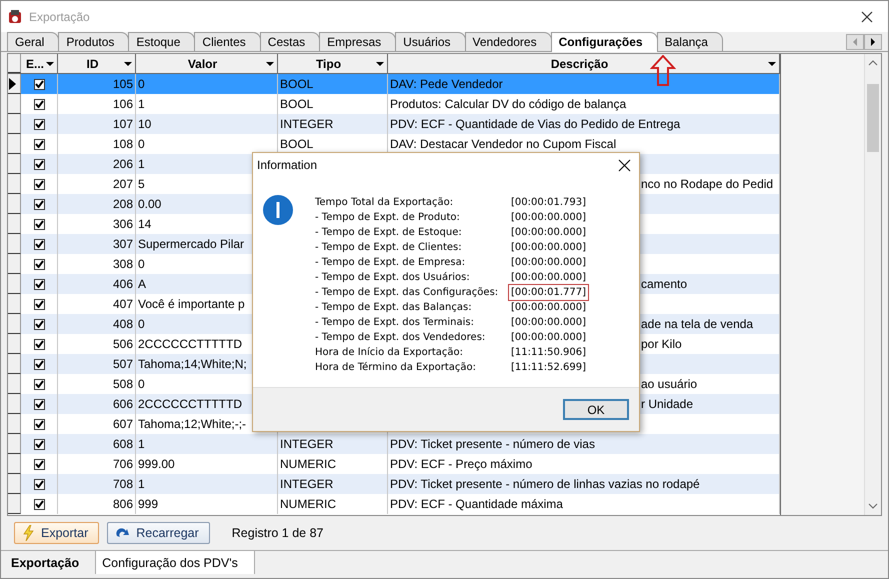 The height and width of the screenshot is (579, 889). I want to click on table-cell: 708, so click(97, 484).